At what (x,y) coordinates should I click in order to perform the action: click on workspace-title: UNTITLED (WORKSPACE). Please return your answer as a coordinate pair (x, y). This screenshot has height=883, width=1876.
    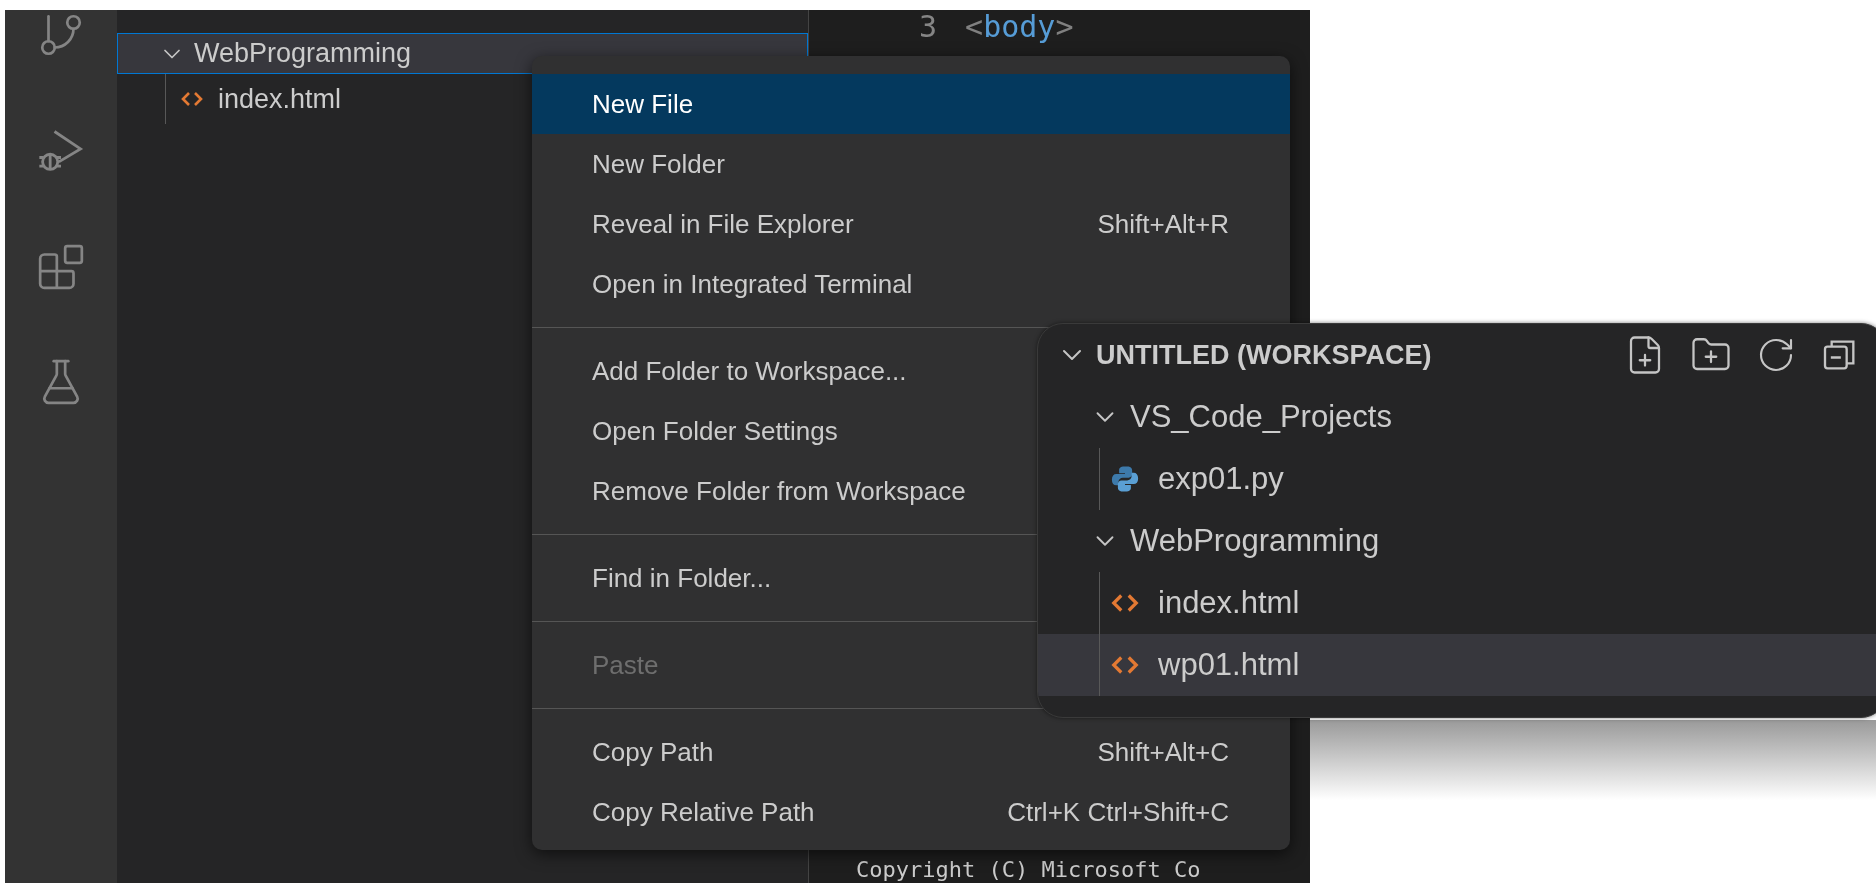
    Looking at the image, I should click on (1264, 355).